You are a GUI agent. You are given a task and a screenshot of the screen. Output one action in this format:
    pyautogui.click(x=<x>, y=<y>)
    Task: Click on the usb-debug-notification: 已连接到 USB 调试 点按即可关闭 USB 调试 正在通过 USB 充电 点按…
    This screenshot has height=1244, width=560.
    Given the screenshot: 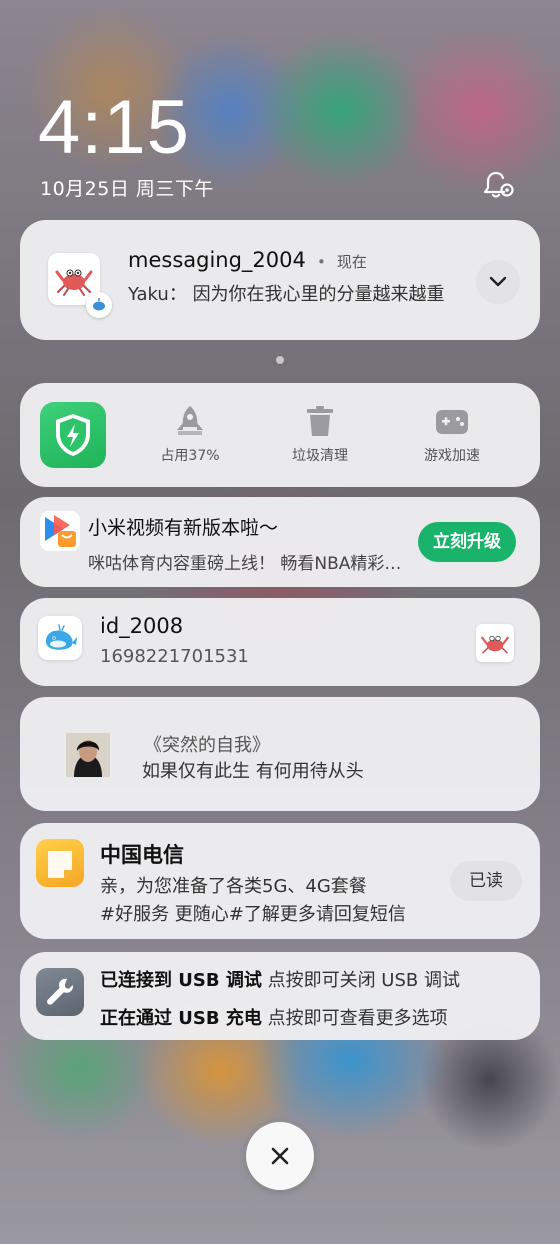 What is the action you would take?
    pyautogui.click(x=280, y=996)
    